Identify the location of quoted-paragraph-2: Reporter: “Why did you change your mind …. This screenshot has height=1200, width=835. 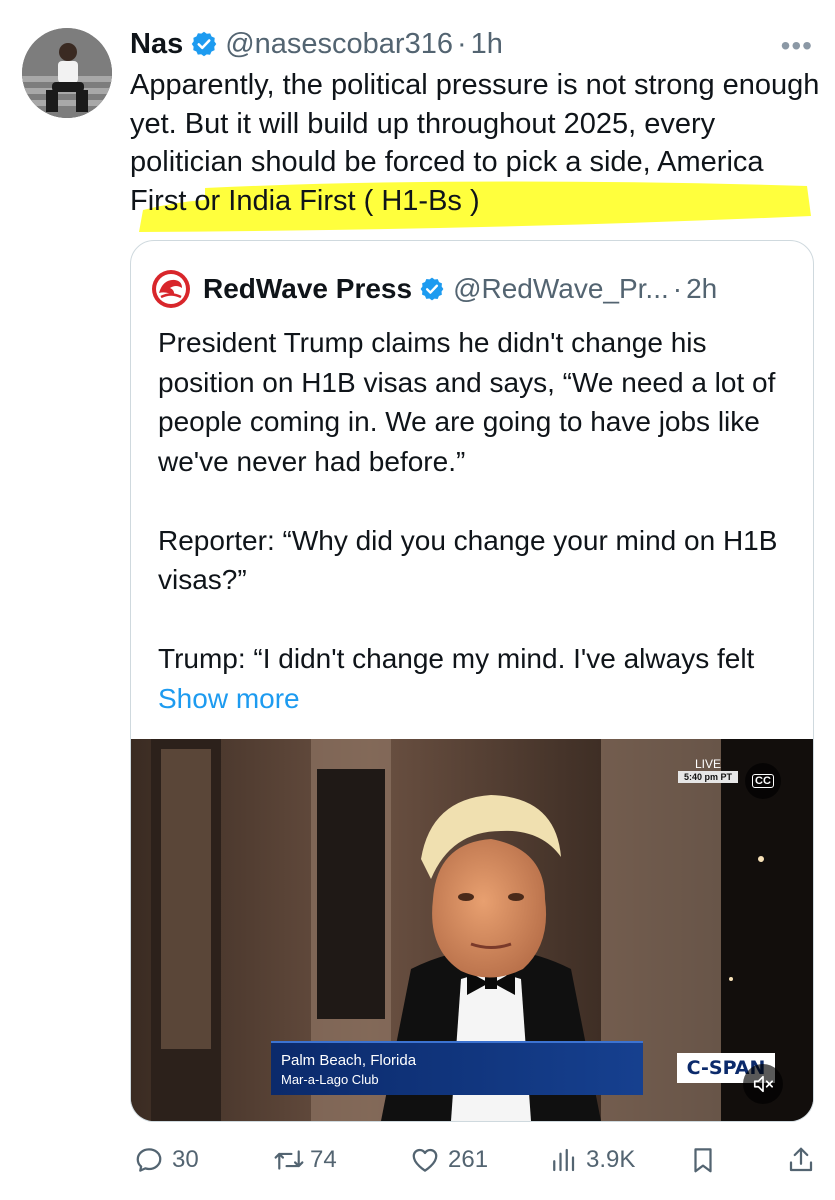
(468, 560).